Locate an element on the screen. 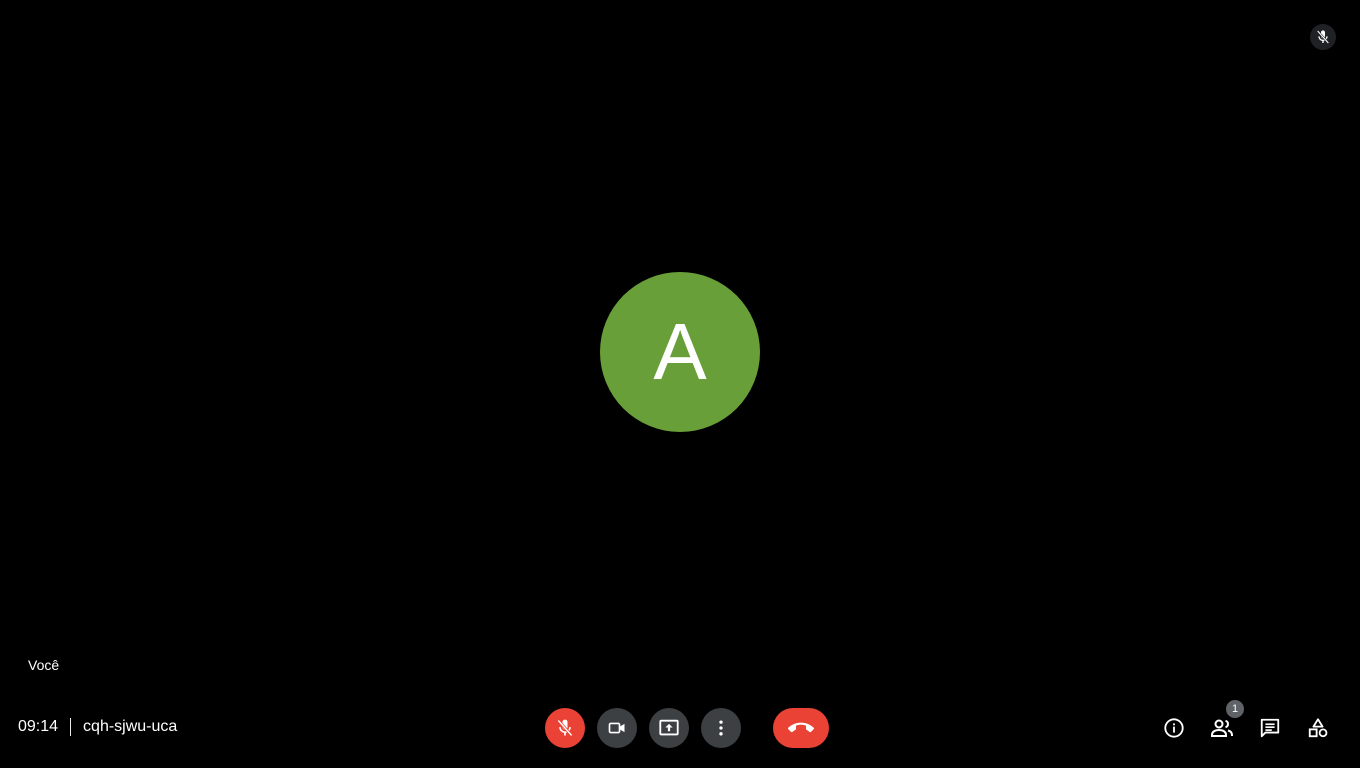  meeting-details: 09:14 cqh-sjwu-uca is located at coordinates (97, 727).